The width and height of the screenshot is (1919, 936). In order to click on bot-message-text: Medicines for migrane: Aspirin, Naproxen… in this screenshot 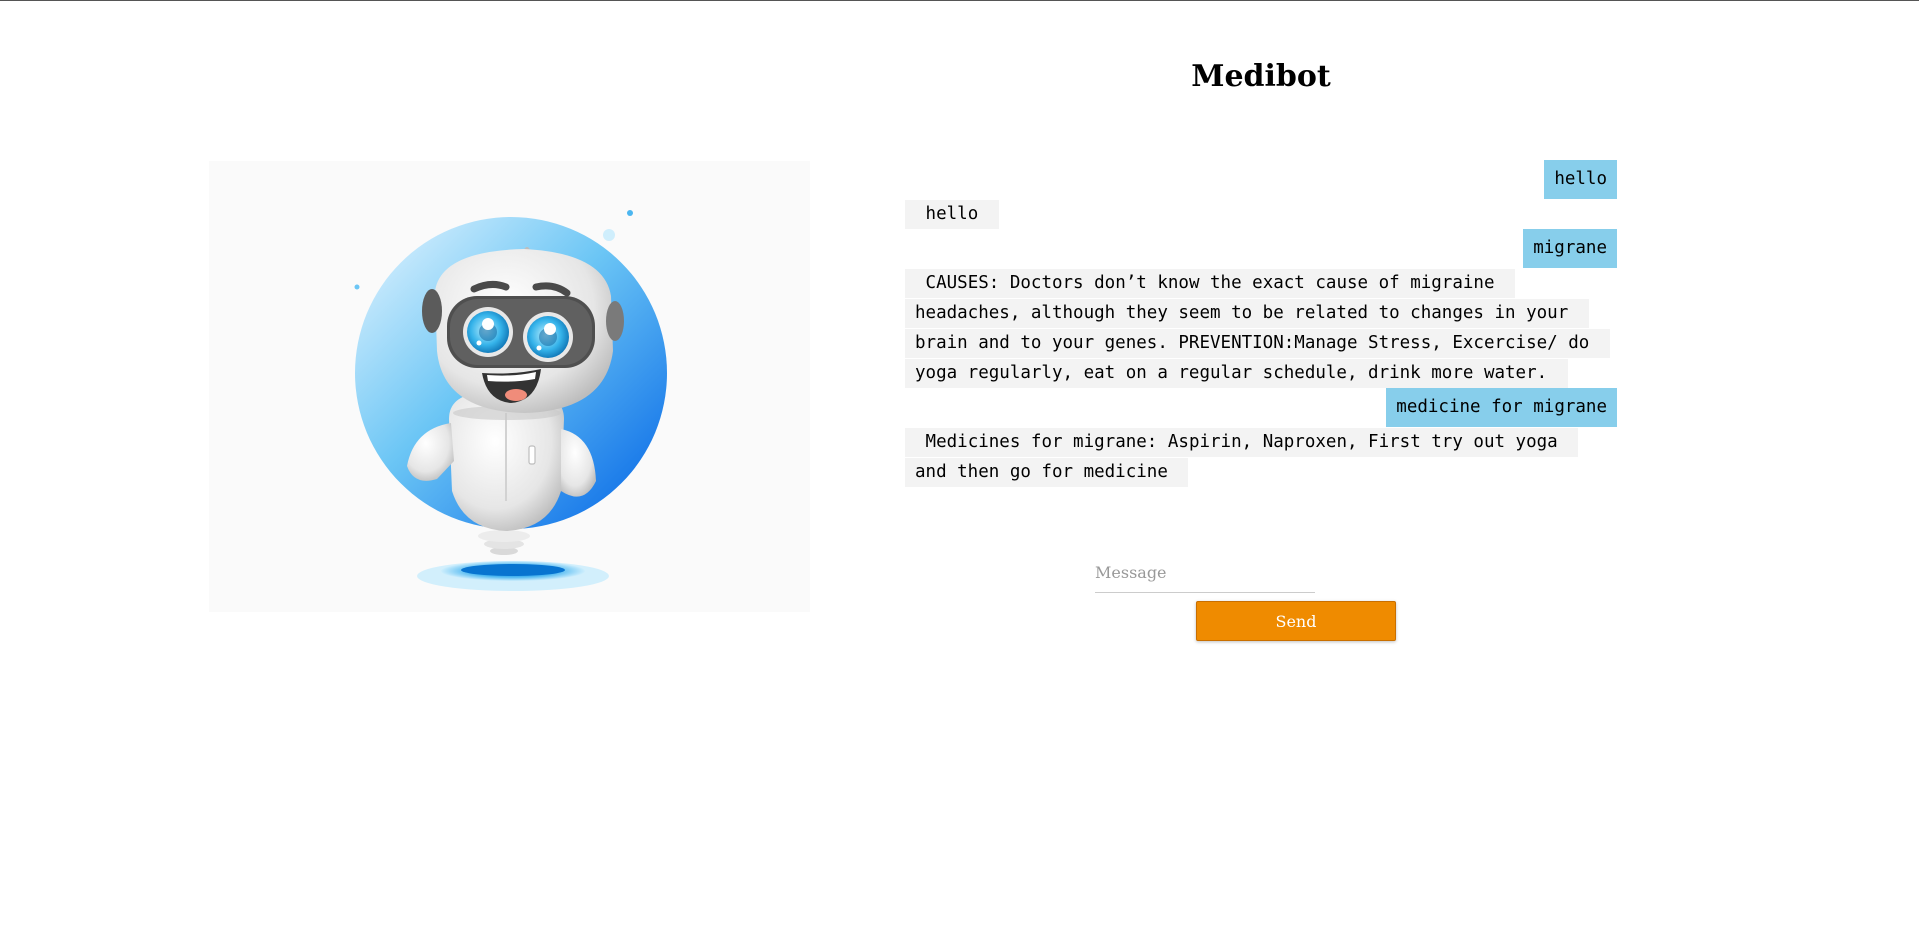, I will do `click(1242, 457)`.